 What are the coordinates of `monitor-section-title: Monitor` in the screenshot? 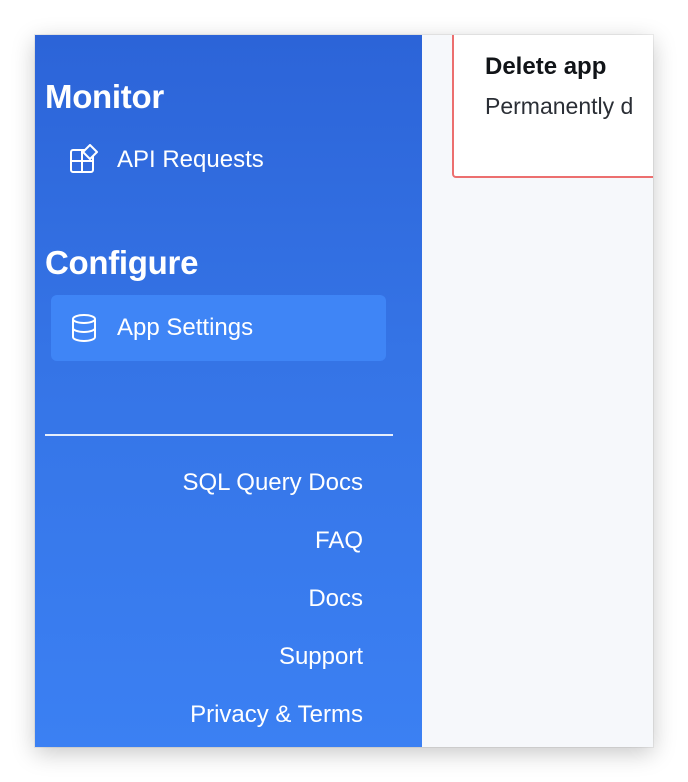 It's located at (104, 96).